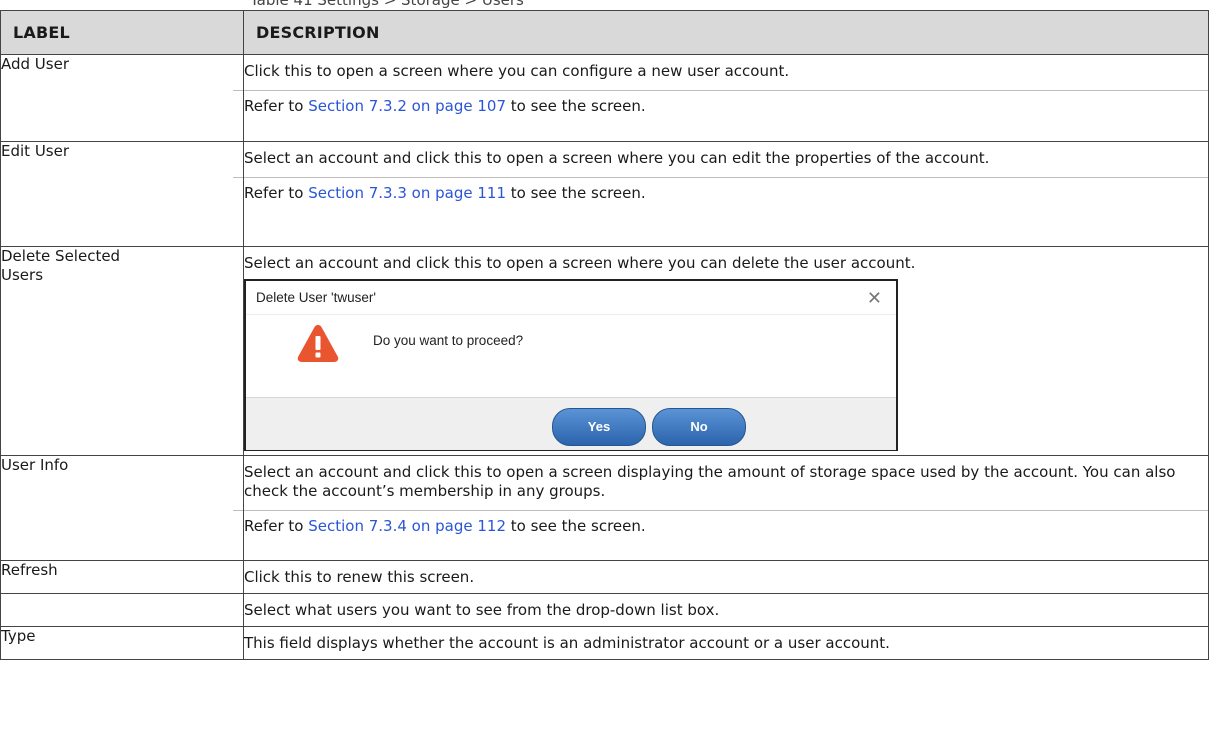 Image resolution: width=1209 pixels, height=755 pixels. Describe the element at coordinates (726, 577) in the screenshot. I see `row-description: Click this to renew this screen.` at that location.